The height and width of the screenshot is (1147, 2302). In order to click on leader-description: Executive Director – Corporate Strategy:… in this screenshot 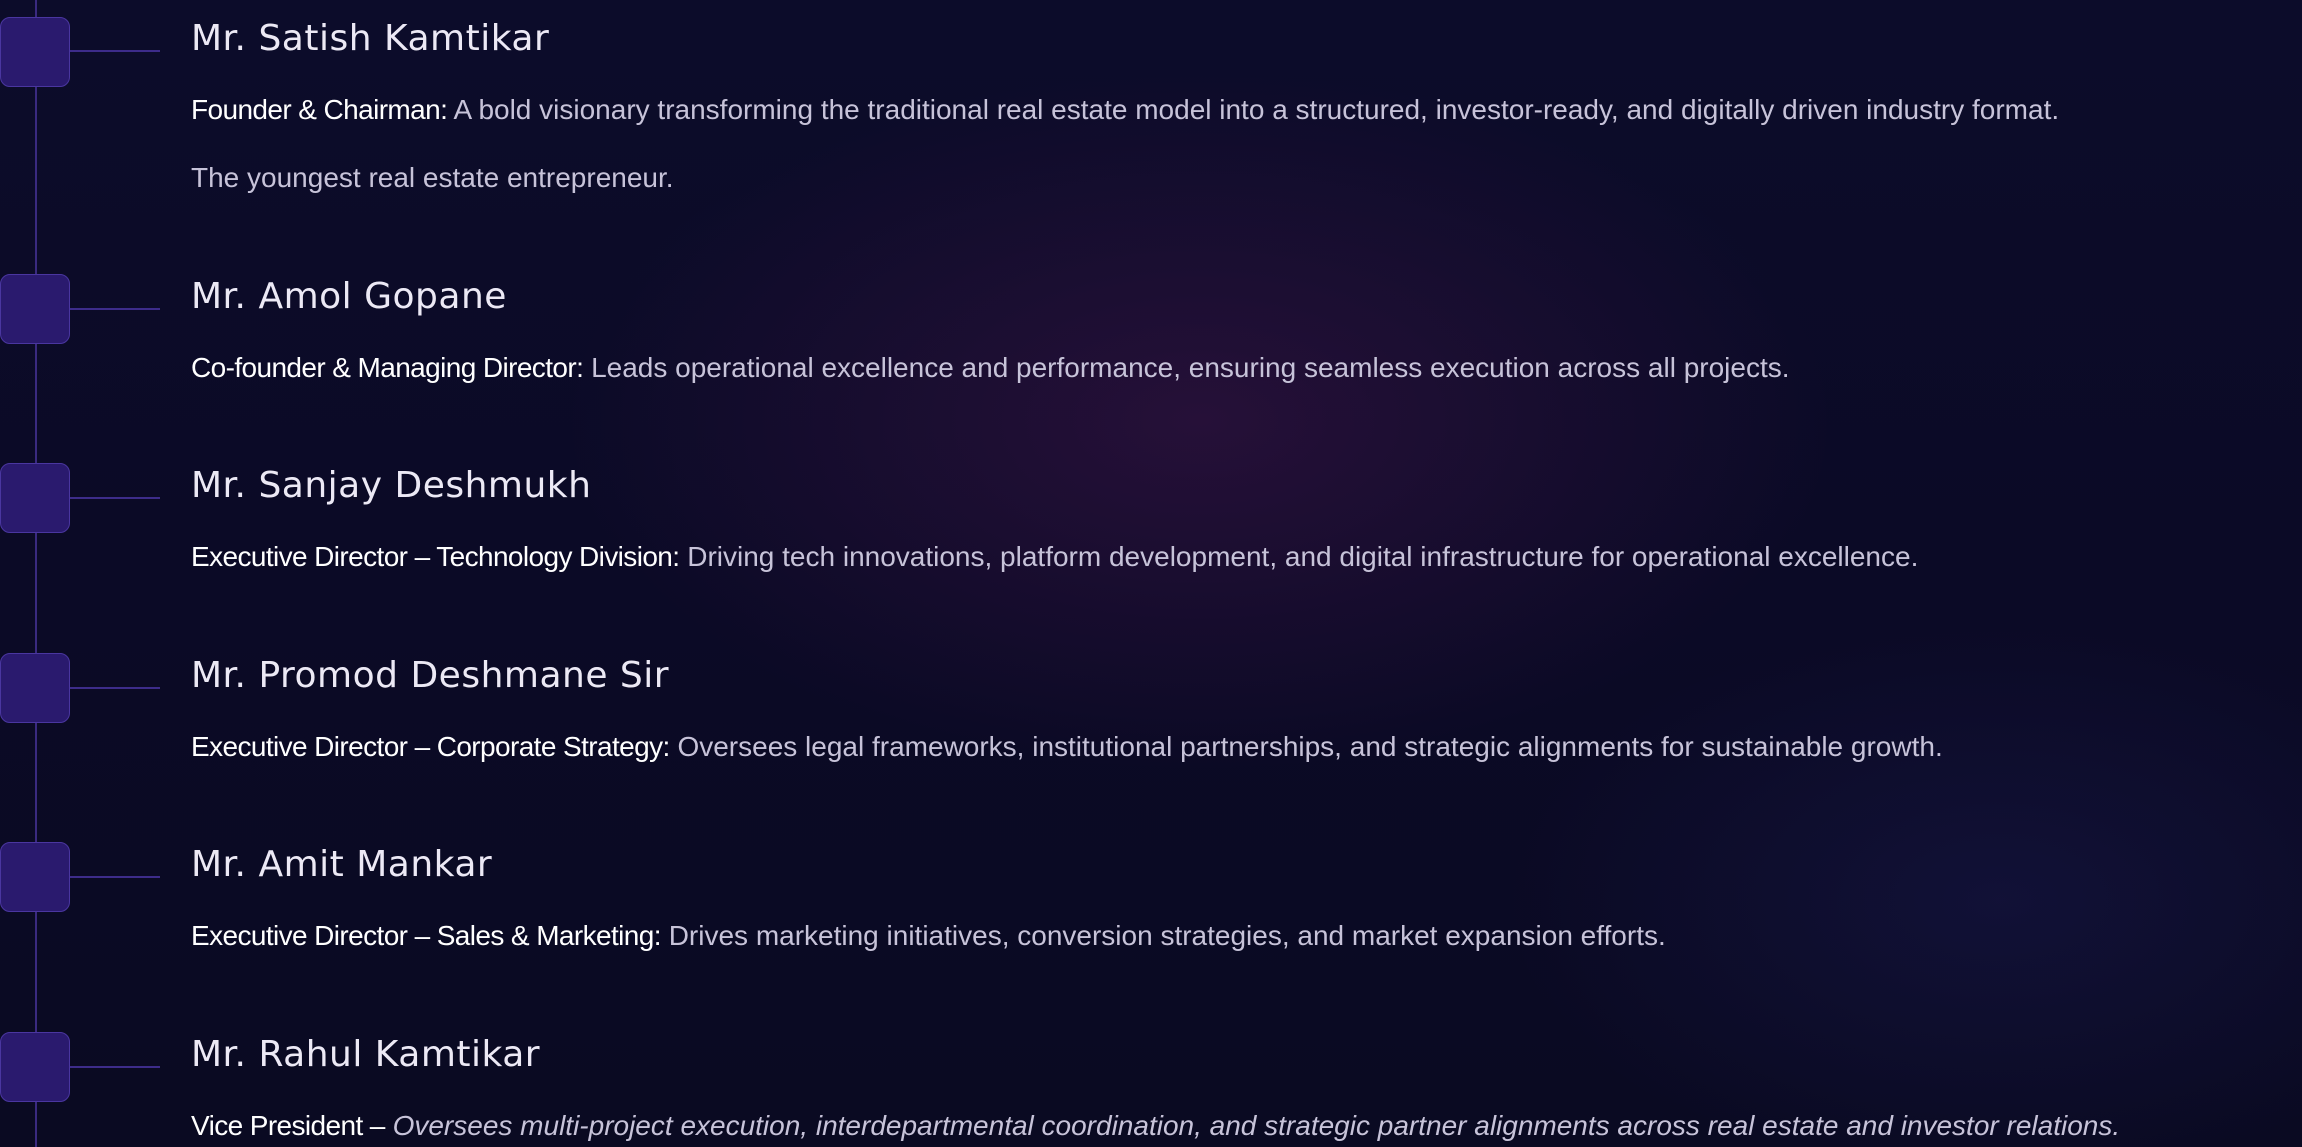, I will do `click(1067, 747)`.